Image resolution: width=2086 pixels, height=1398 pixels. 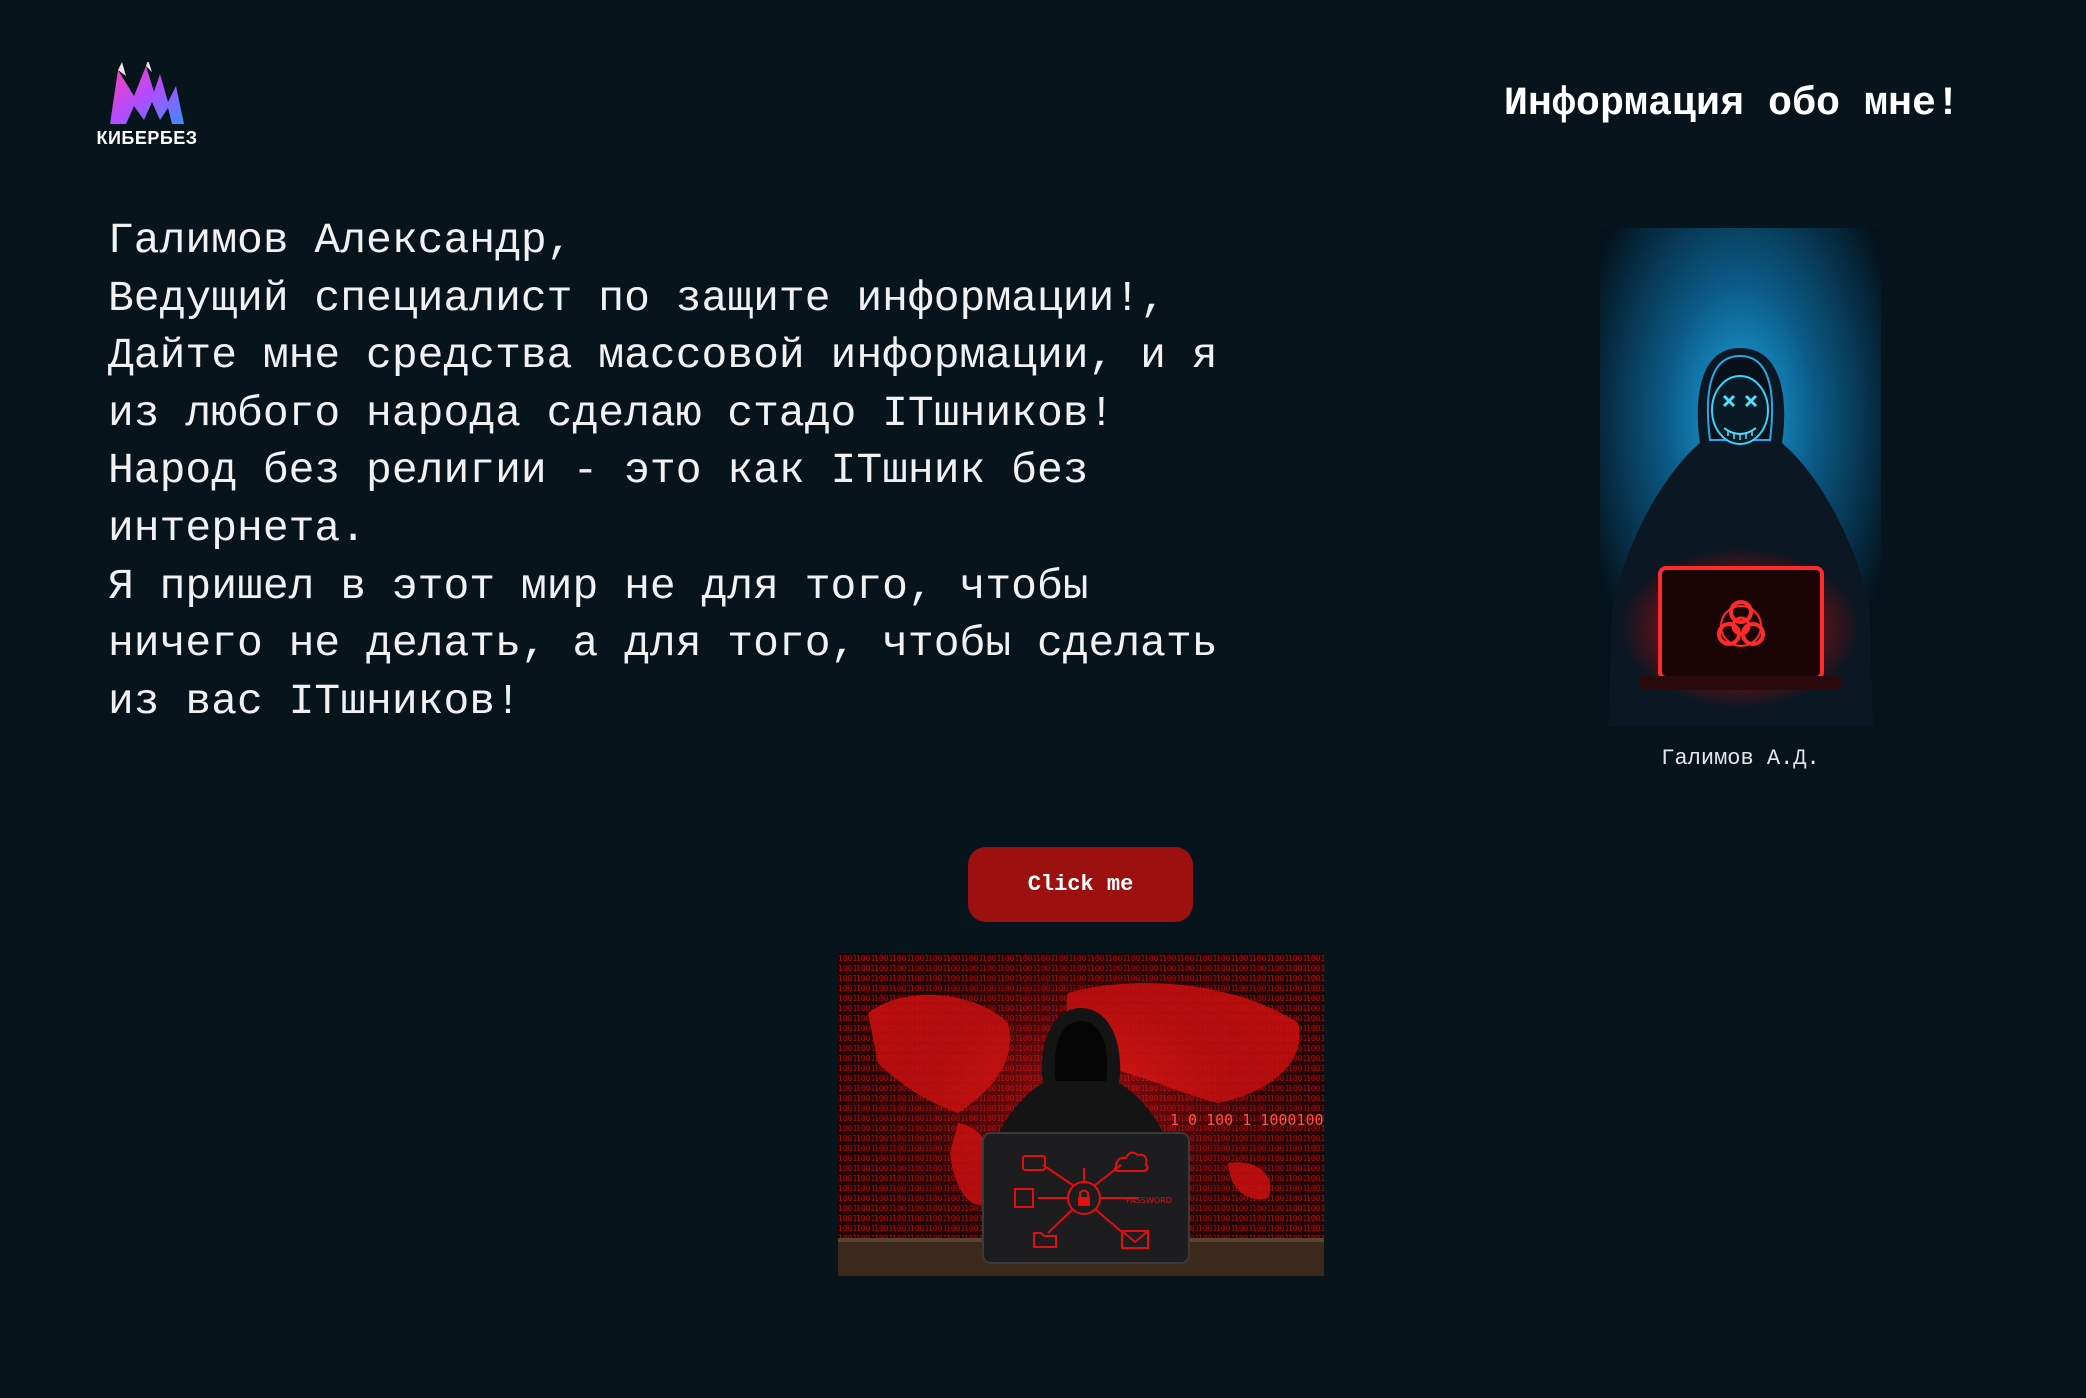 I want to click on bio-line: из вас ITшников!, so click(x=314, y=701).